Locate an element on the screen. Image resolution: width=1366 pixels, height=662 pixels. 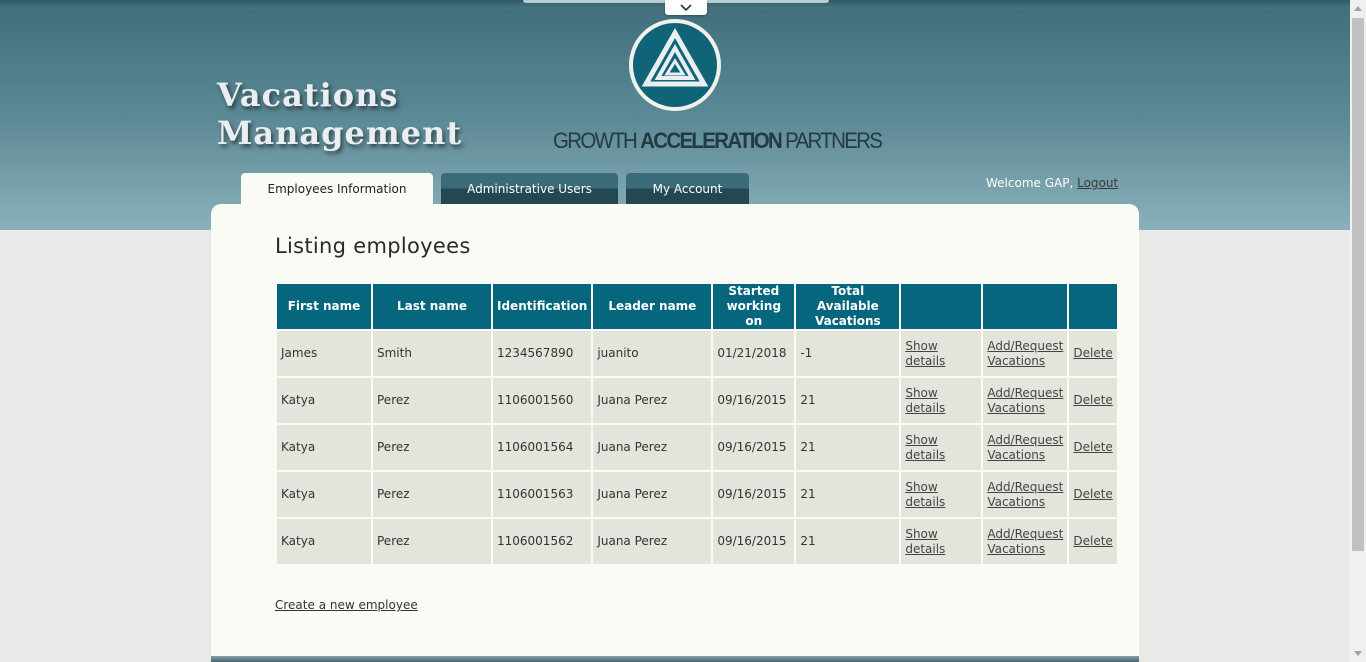
column-header-delete is located at coordinates (1093, 306).